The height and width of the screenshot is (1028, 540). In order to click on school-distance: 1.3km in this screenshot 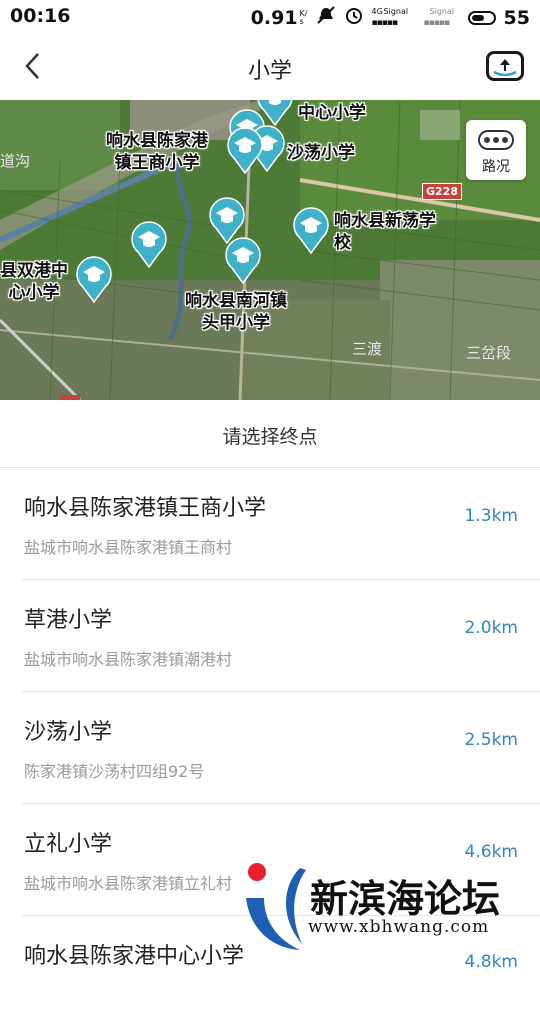, I will do `click(491, 516)`.